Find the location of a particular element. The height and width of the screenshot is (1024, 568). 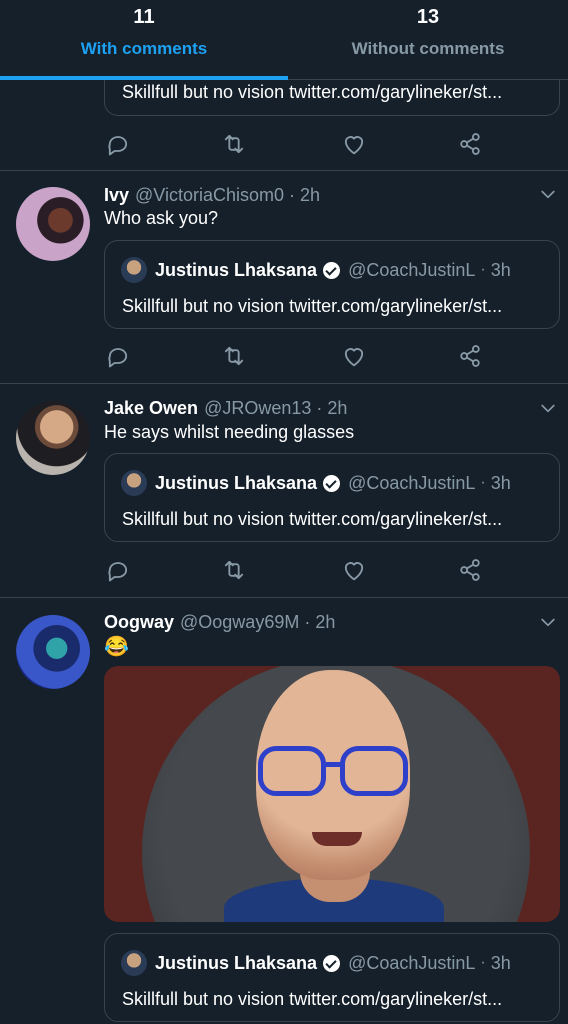

tab-label: Without comments is located at coordinates (428, 48).